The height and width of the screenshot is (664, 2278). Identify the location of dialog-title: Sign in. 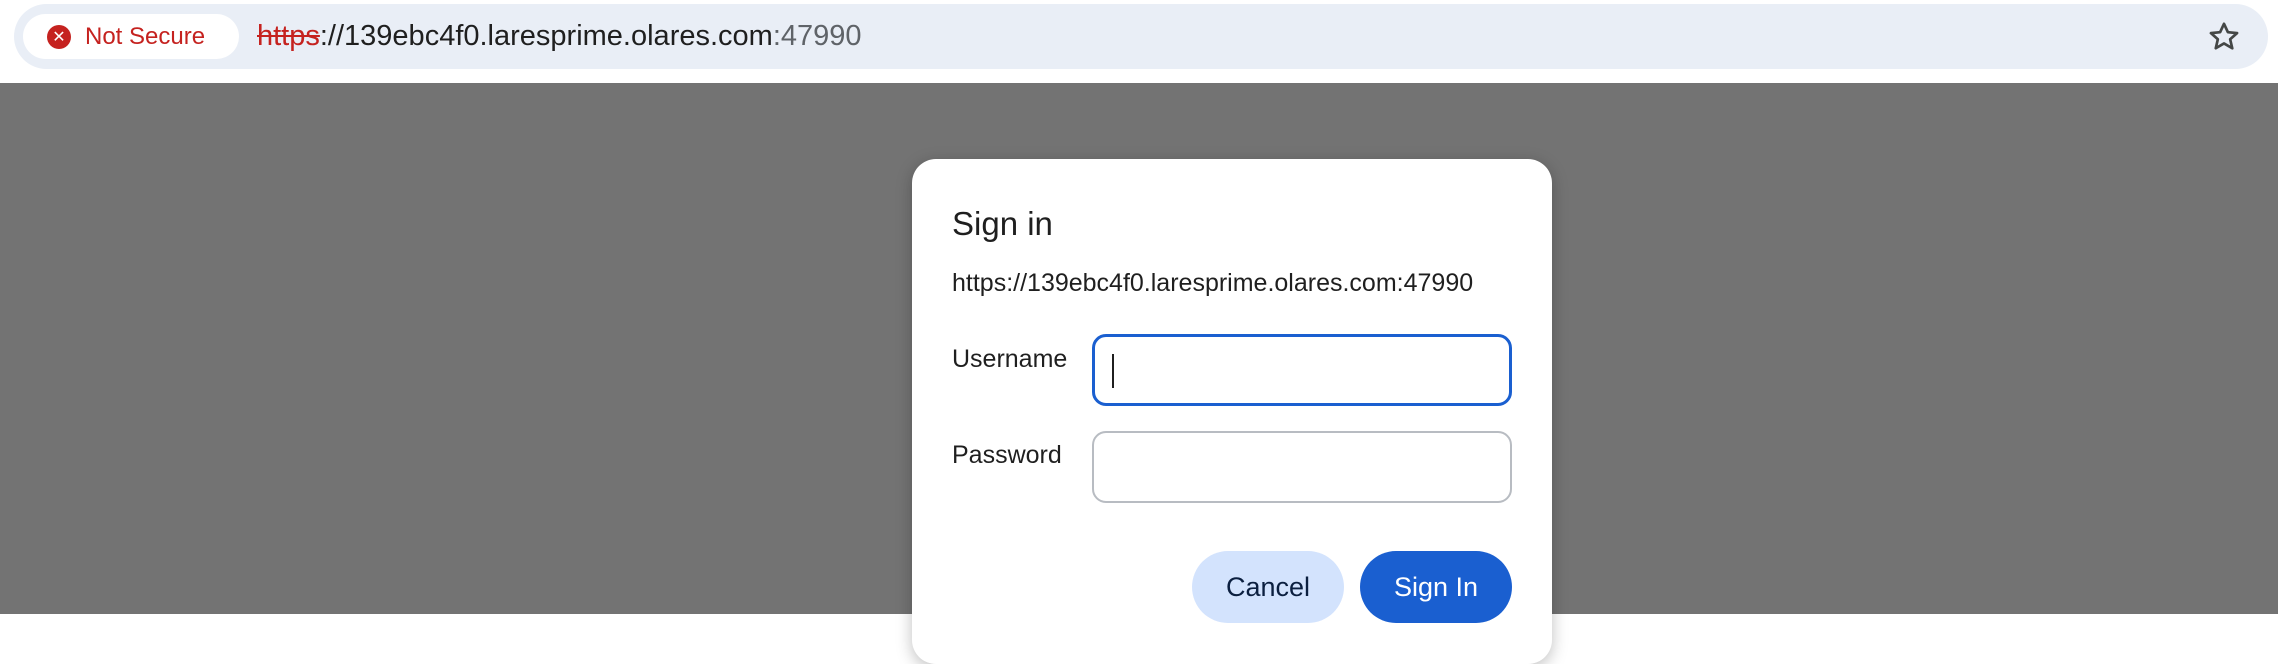
(1002, 223).